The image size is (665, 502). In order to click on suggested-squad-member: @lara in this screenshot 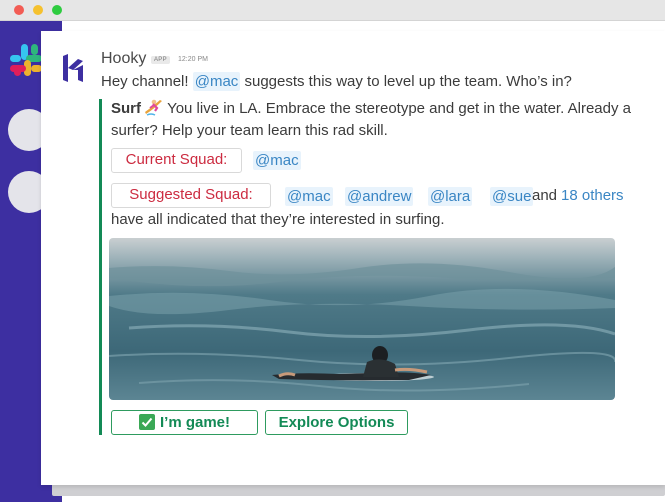, I will do `click(450, 196)`.